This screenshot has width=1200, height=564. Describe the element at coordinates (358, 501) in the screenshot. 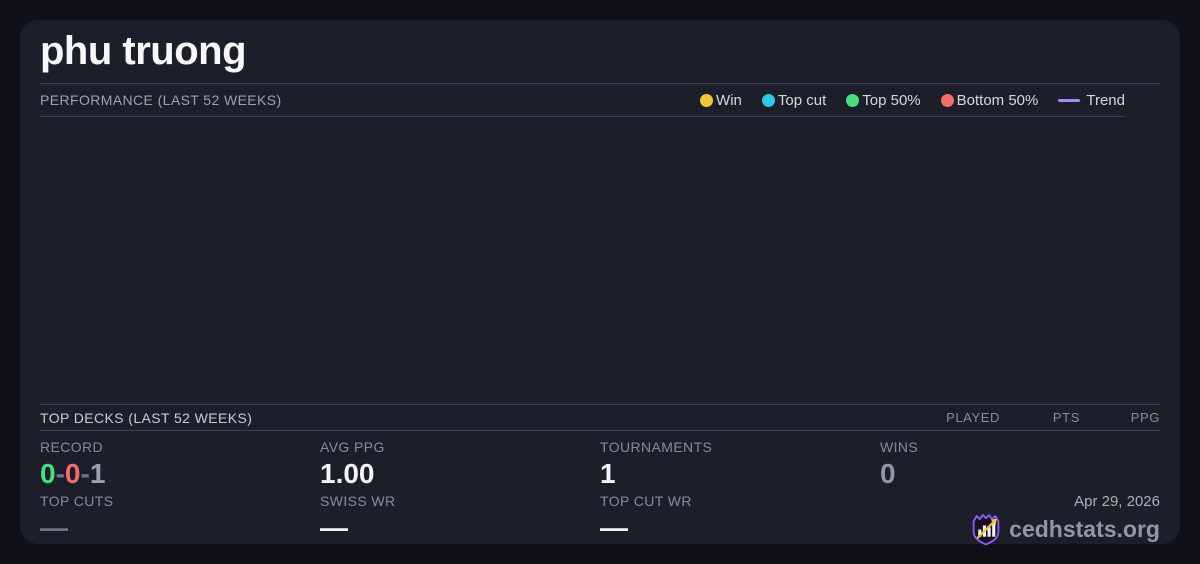

I see `stat-label: SWISS WR` at that location.